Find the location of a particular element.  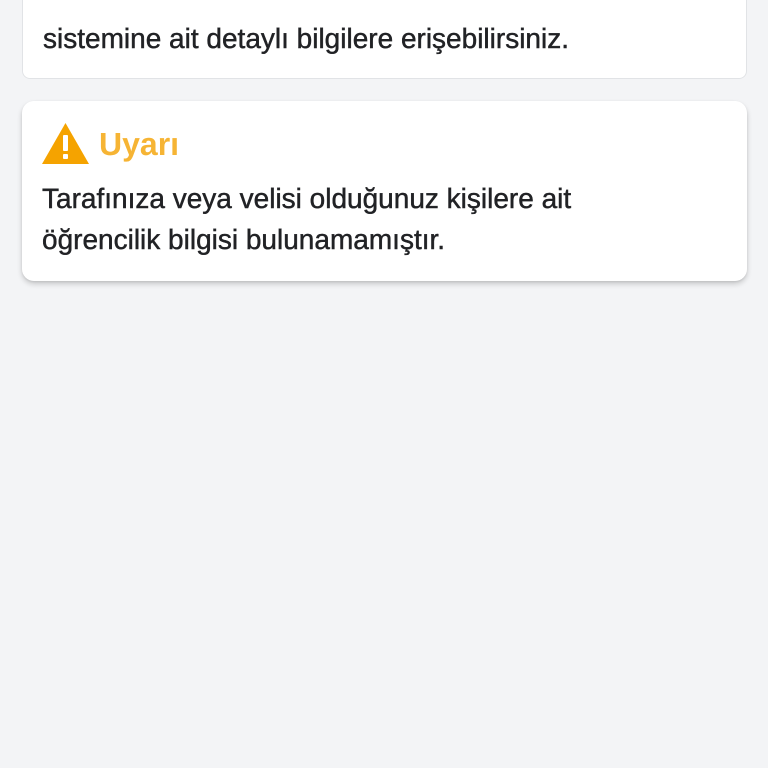

warning-message: Tarafınıza veya velisi olduğunuz kişilere ait öğrencilik bilgisi bulunamamıştır. is located at coordinates (307, 219).